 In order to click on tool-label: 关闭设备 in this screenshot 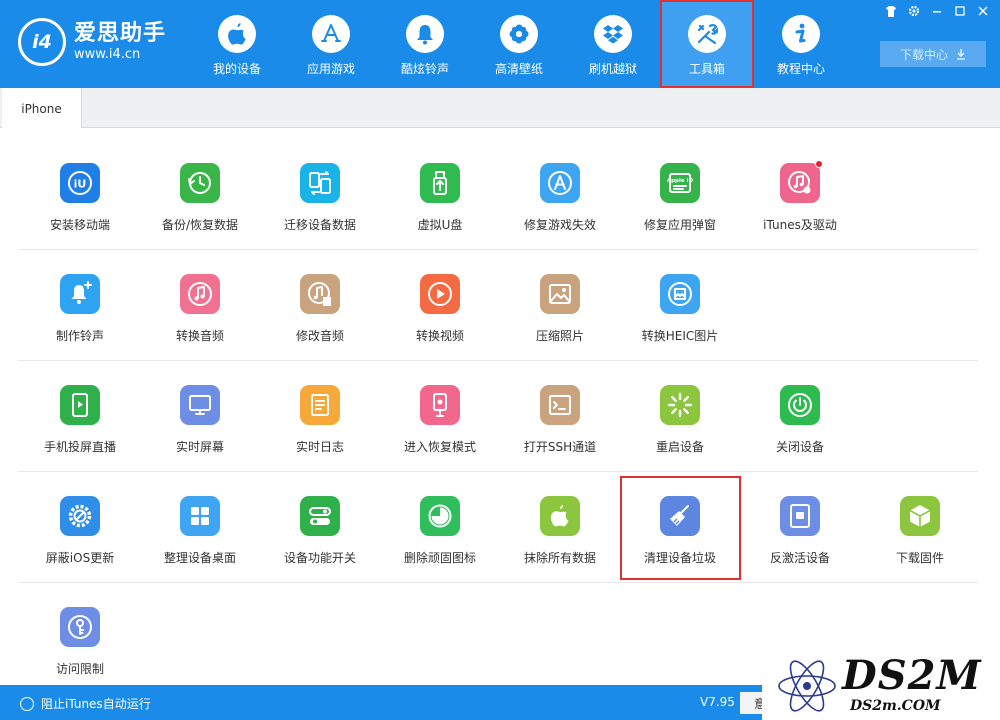, I will do `click(799, 447)`.